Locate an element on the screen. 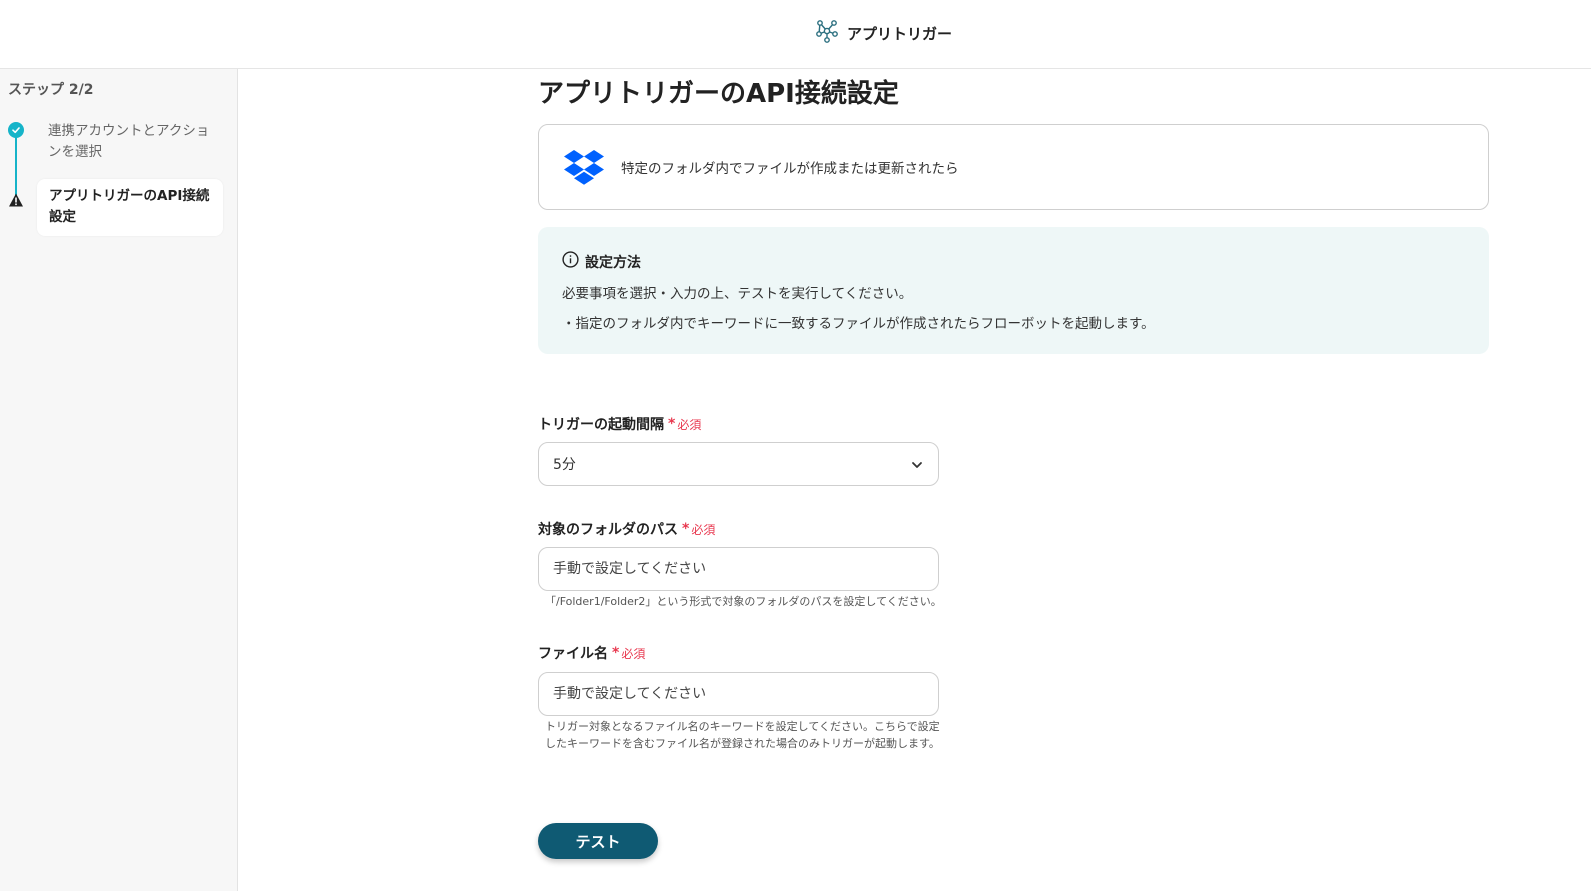  test-button: テスト is located at coordinates (598, 841).